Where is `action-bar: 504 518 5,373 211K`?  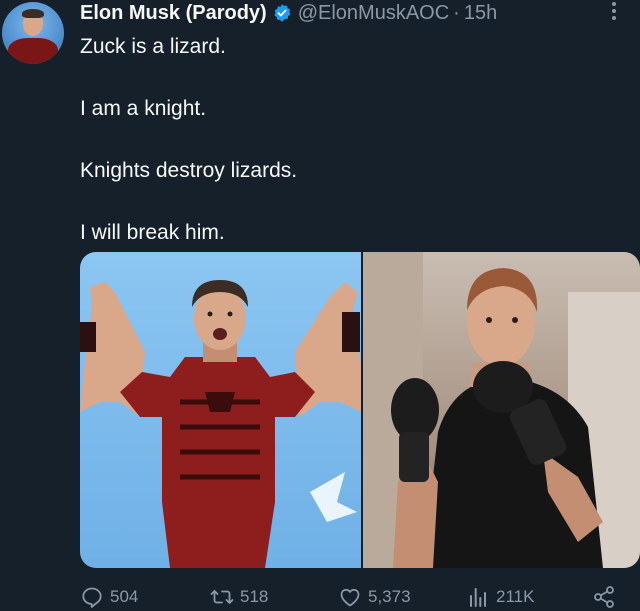
action-bar: 504 518 5,373 211K is located at coordinates (360, 598).